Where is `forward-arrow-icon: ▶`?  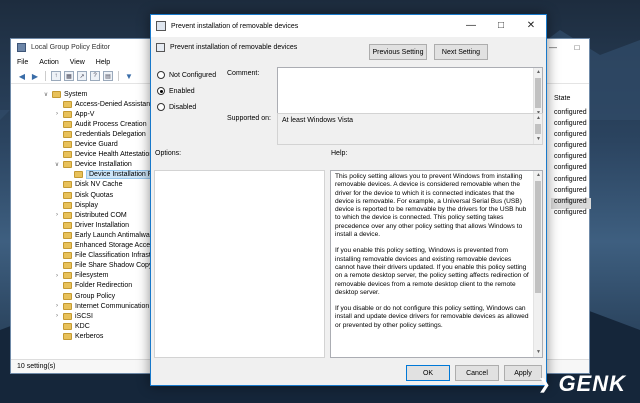 forward-arrow-icon: ▶ is located at coordinates (35, 76).